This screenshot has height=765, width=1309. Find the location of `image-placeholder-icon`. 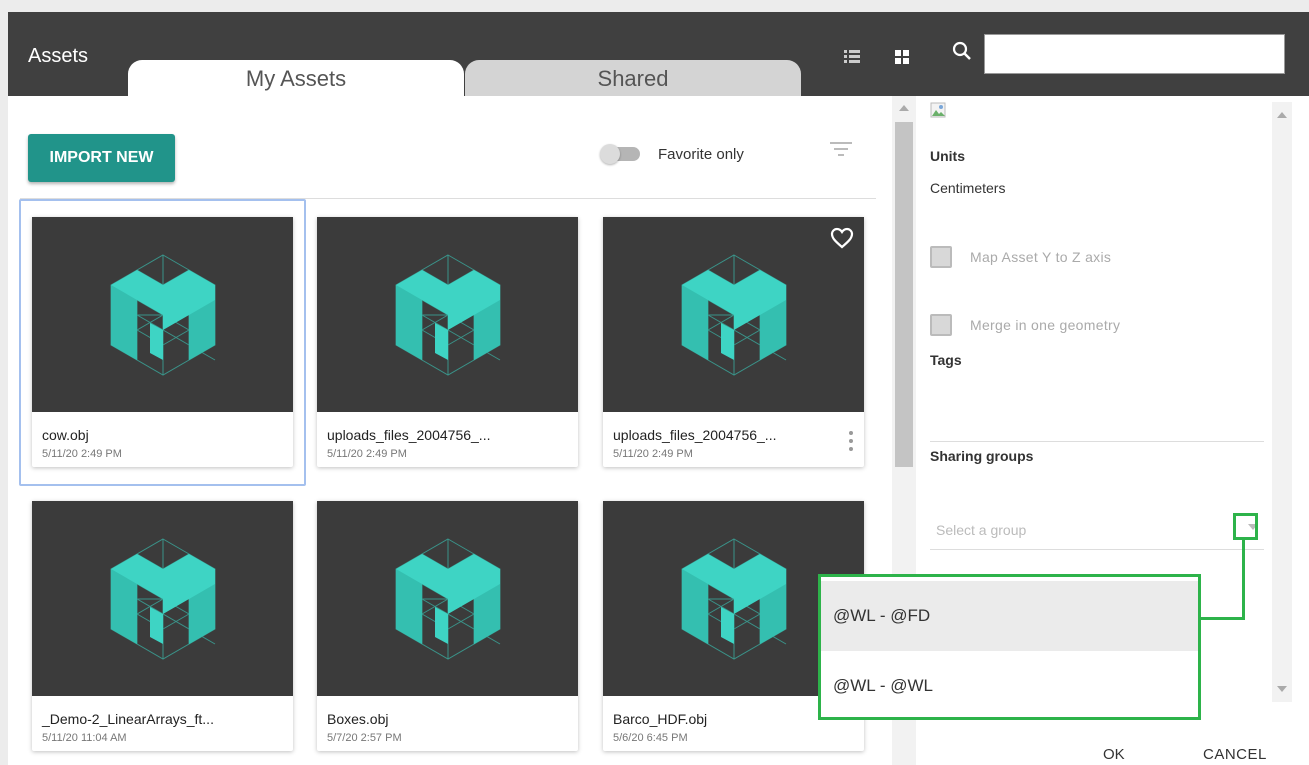

image-placeholder-icon is located at coordinates (939, 111).